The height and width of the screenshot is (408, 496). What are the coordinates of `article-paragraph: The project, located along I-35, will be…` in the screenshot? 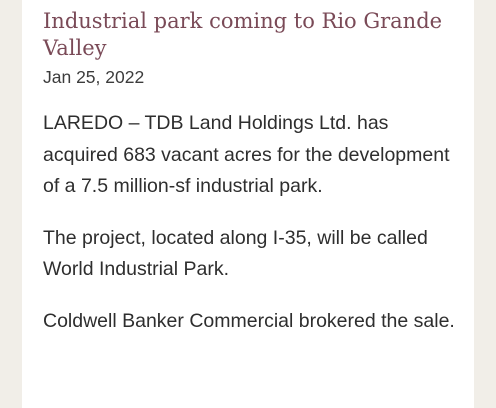 It's located at (235, 253).